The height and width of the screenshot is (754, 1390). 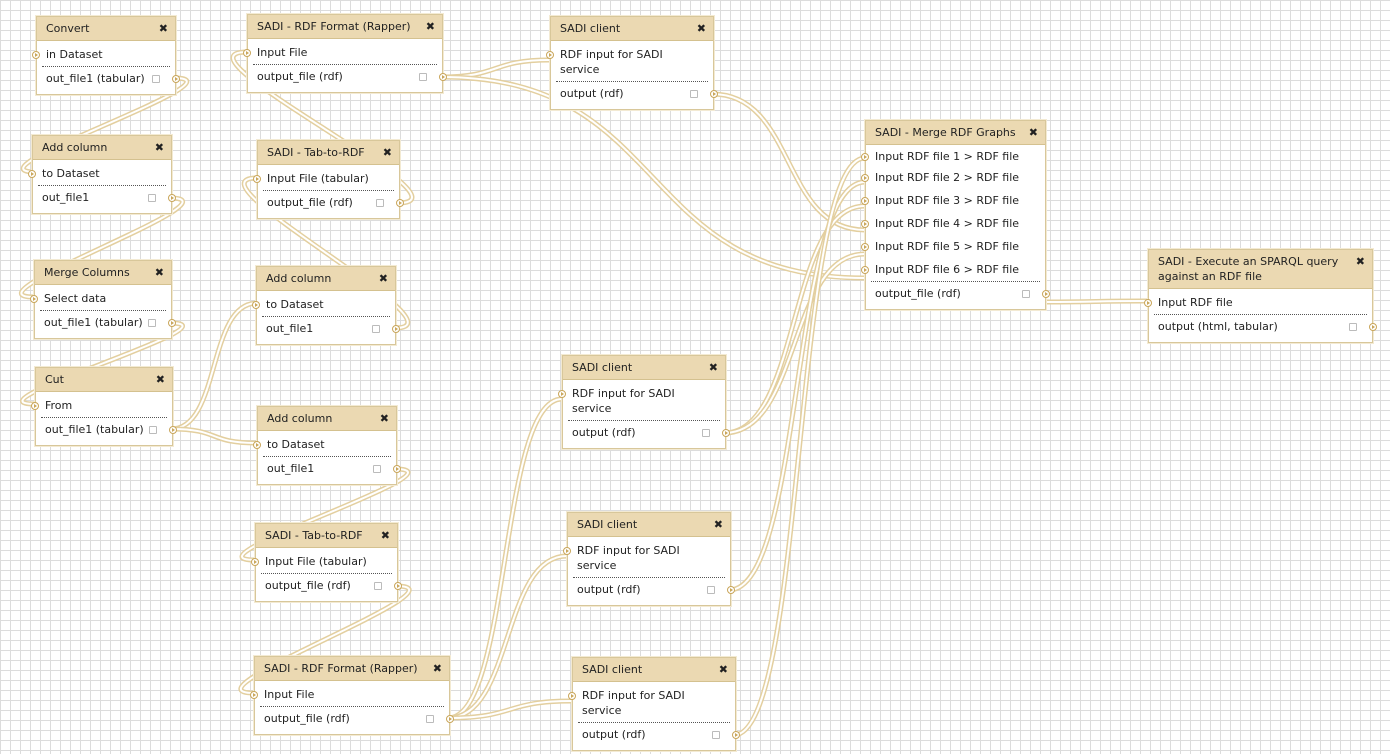 What do you see at coordinates (104, 380) in the screenshot?
I see `node-header: Cut ✖` at bounding box center [104, 380].